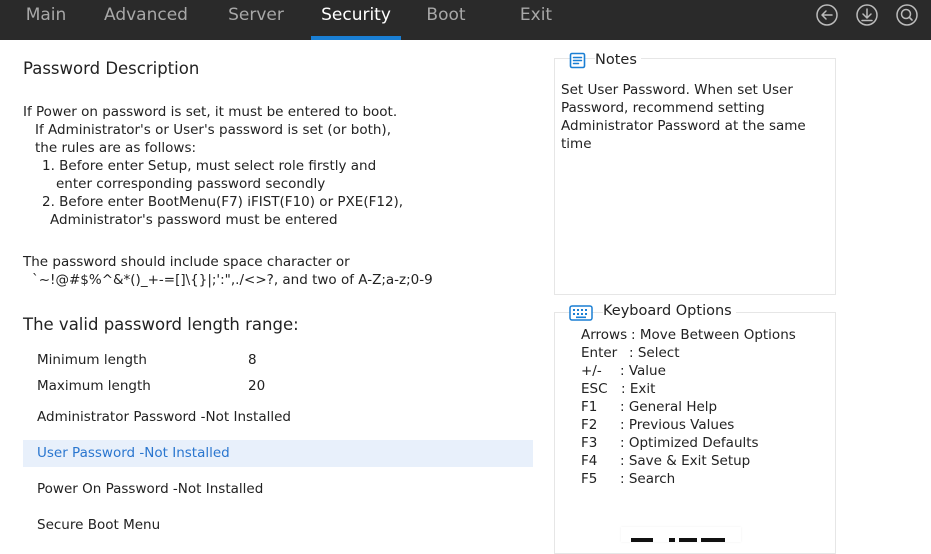  Describe the element at coordinates (252, 360) in the screenshot. I see `min-length-value: 8` at that location.